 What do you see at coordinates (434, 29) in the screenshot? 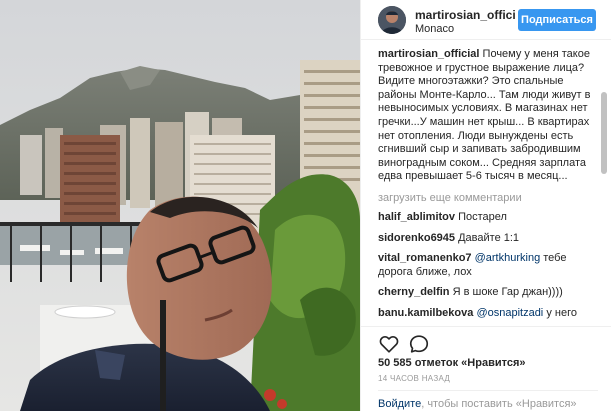
I see `post-location: Monaco` at bounding box center [434, 29].